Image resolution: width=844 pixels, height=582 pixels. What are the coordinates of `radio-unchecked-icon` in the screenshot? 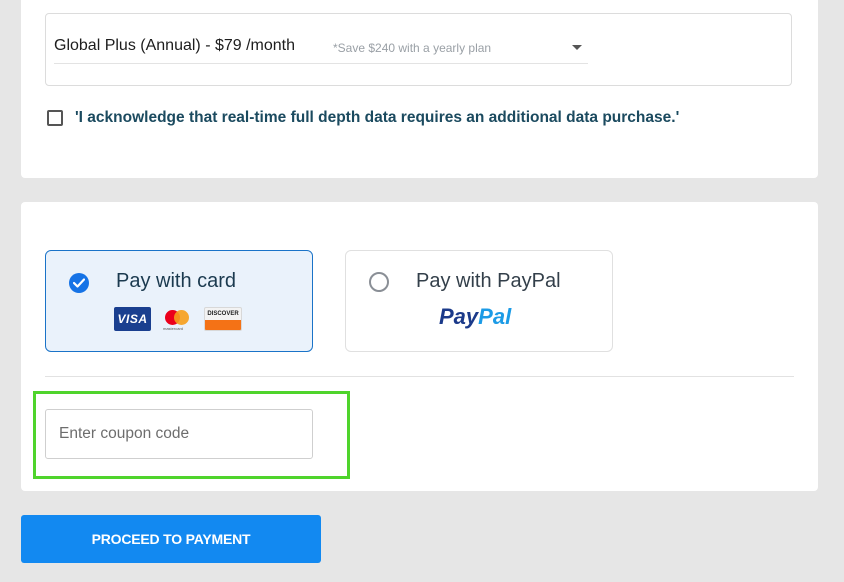 It's located at (379, 282).